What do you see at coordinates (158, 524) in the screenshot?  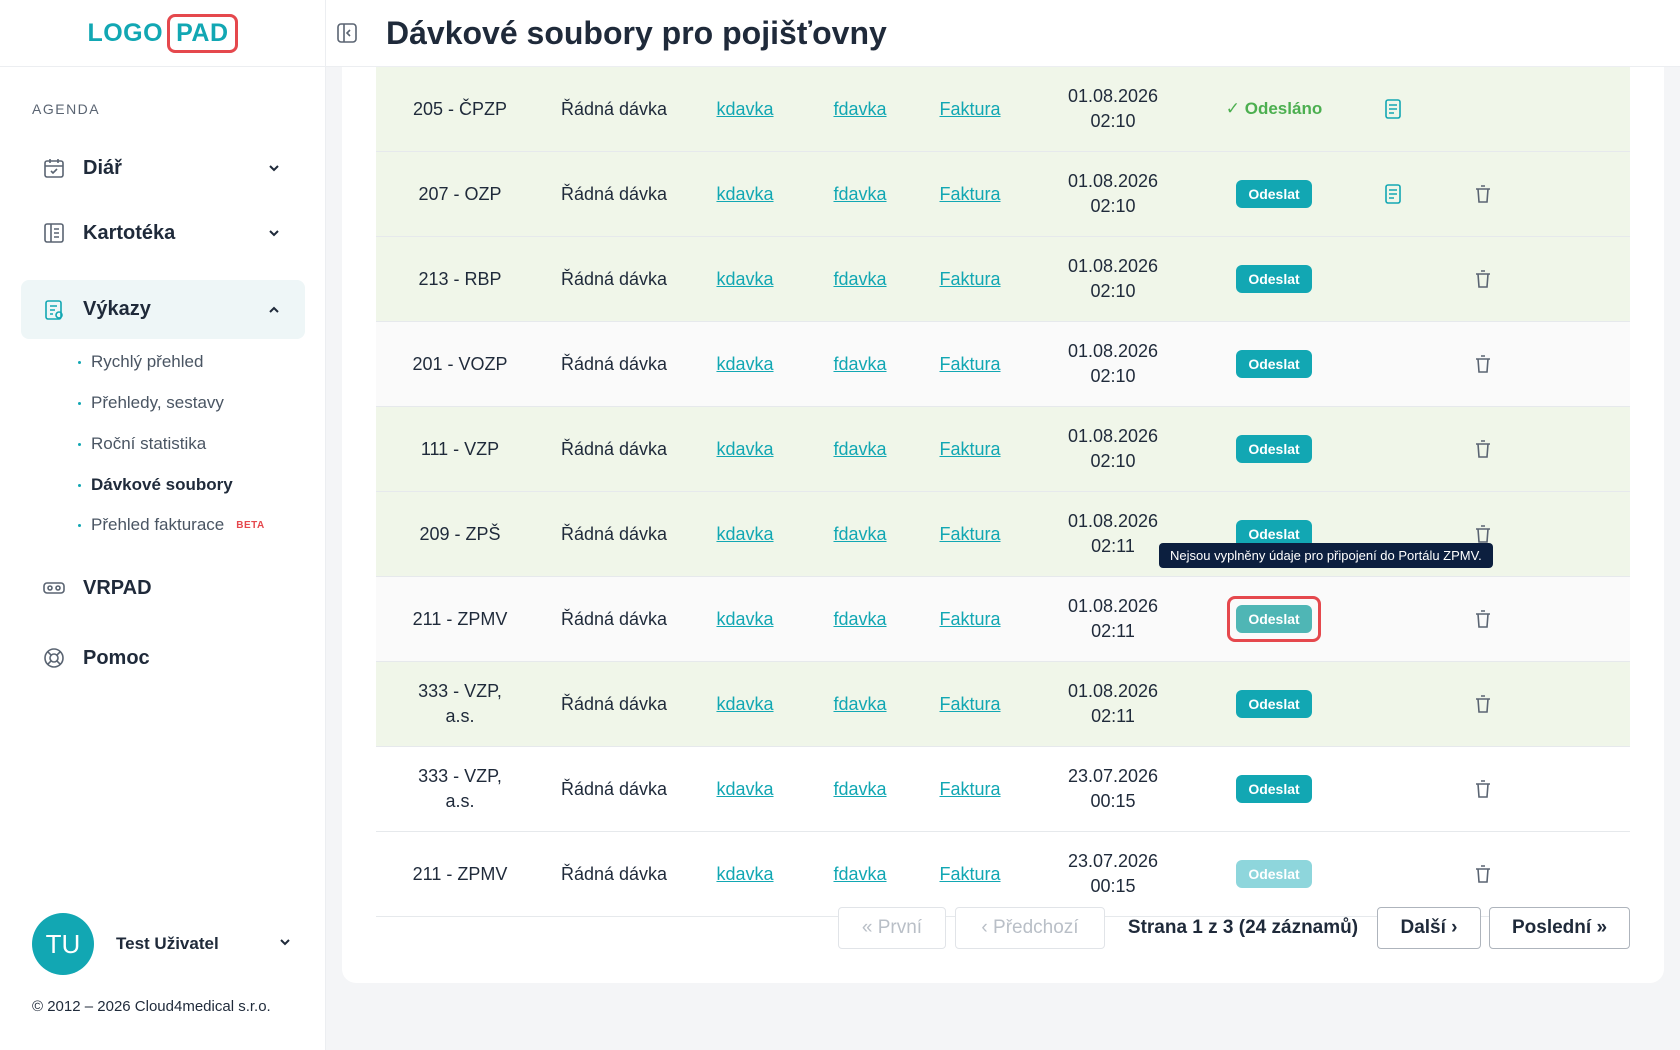 I see `sidebar-subitem-label: Přehled fakturace` at bounding box center [158, 524].